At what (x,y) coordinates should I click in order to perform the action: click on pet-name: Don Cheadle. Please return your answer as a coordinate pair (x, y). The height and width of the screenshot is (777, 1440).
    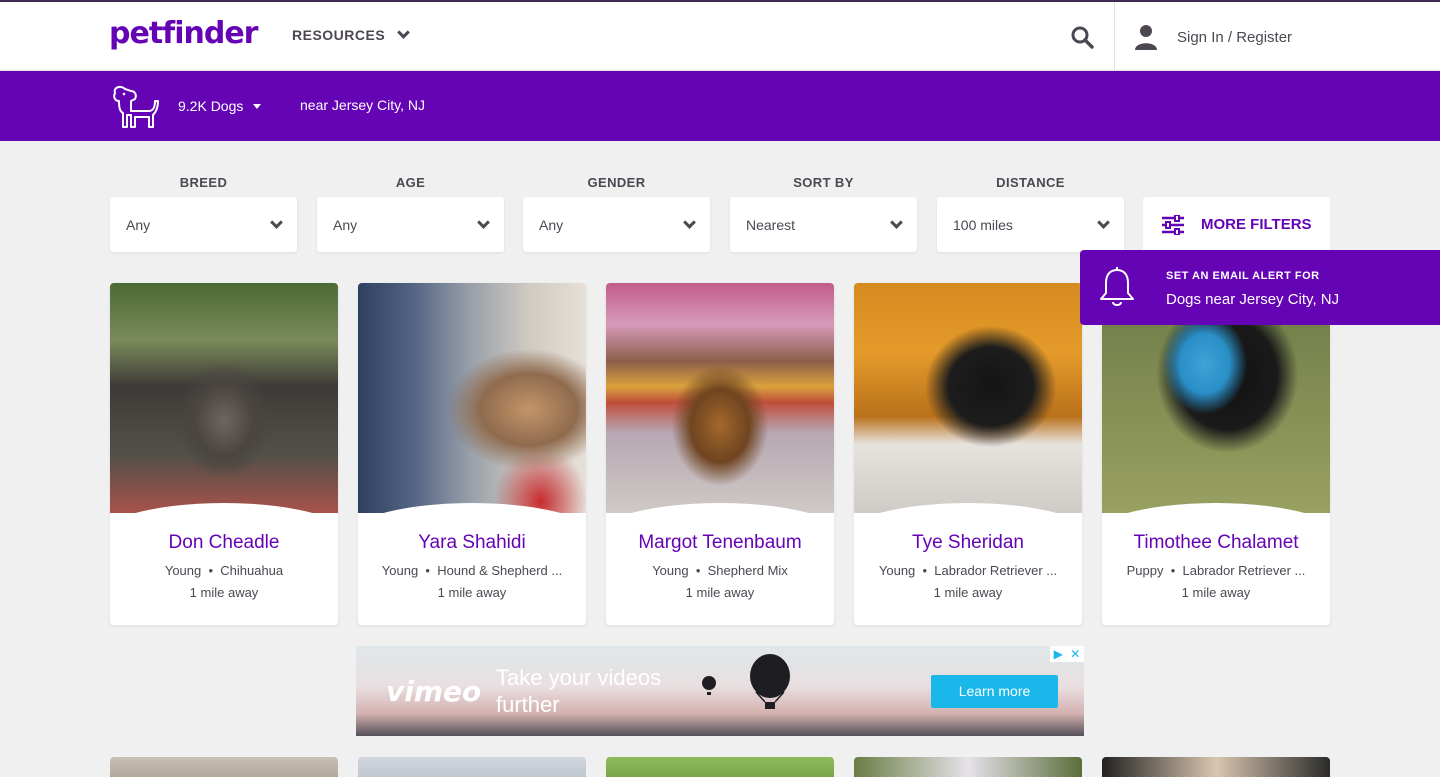
    Looking at the image, I should click on (224, 542).